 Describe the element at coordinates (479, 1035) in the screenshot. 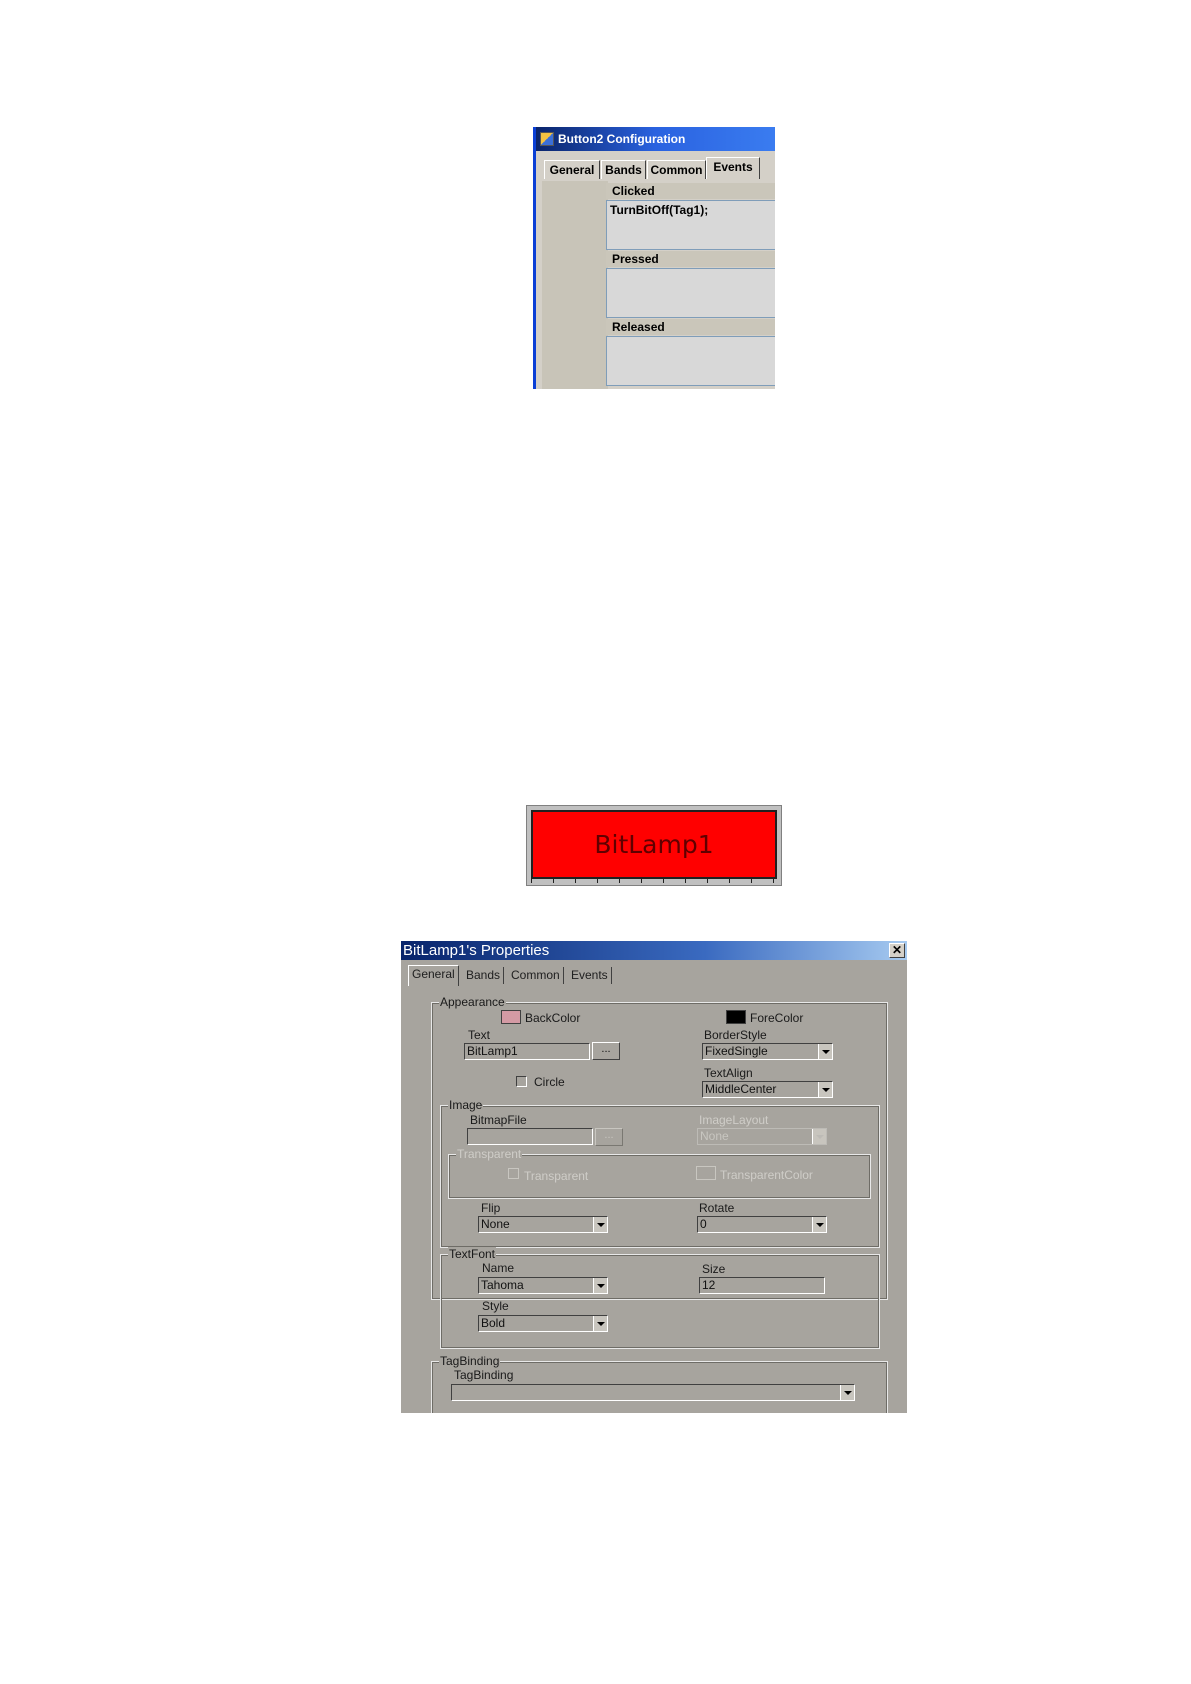

I see `text-label: Text` at that location.